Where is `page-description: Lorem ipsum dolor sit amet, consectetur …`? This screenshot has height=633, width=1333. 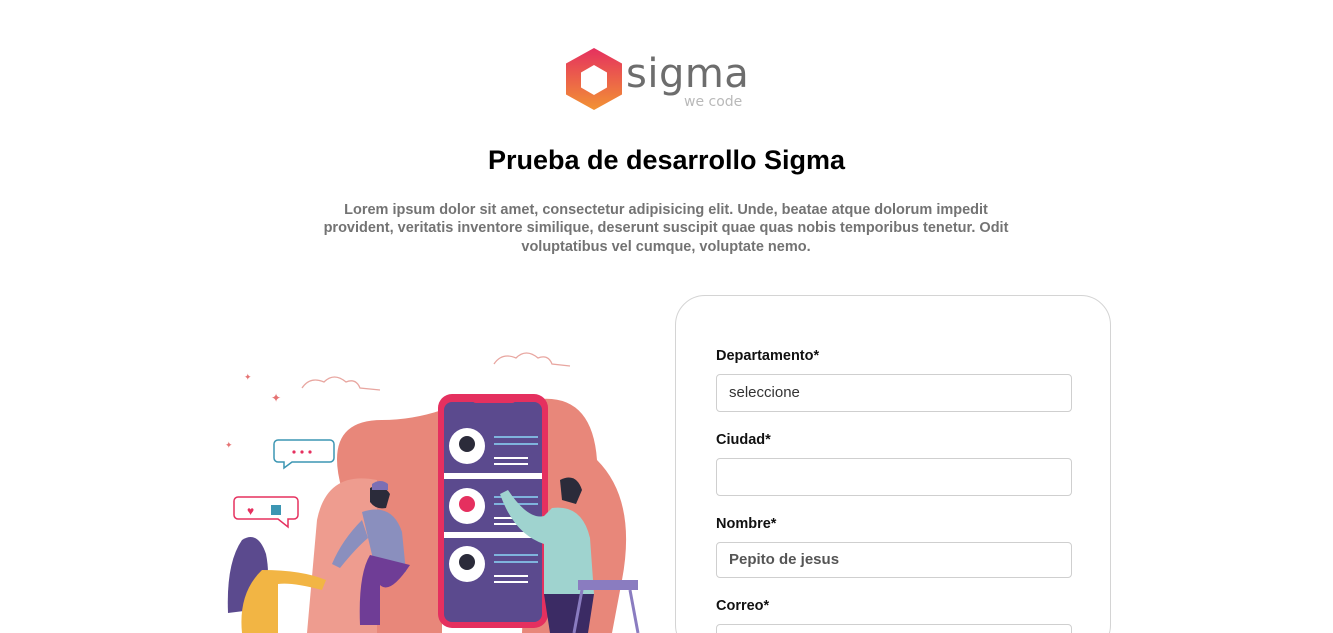
page-description: Lorem ipsum dolor sit amet, consectetur … is located at coordinates (666, 228).